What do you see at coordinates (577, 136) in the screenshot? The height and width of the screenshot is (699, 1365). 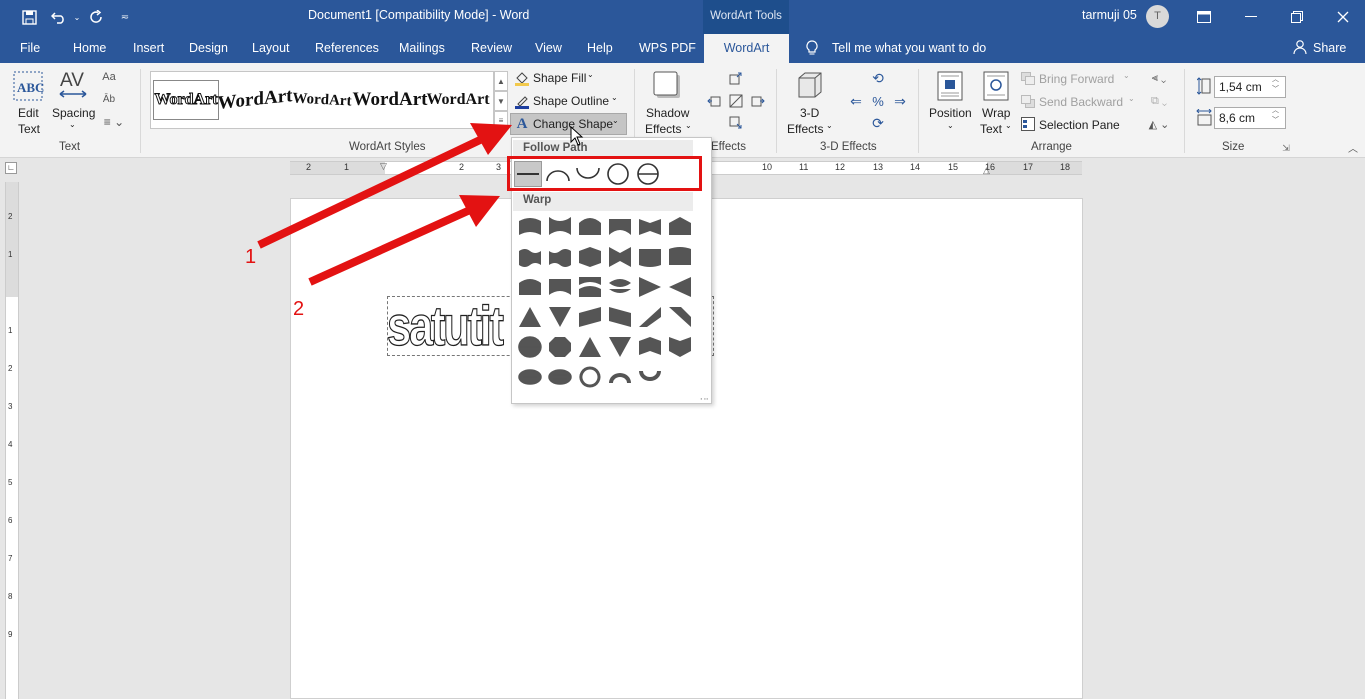 I see `mouse-cursor-icon` at bounding box center [577, 136].